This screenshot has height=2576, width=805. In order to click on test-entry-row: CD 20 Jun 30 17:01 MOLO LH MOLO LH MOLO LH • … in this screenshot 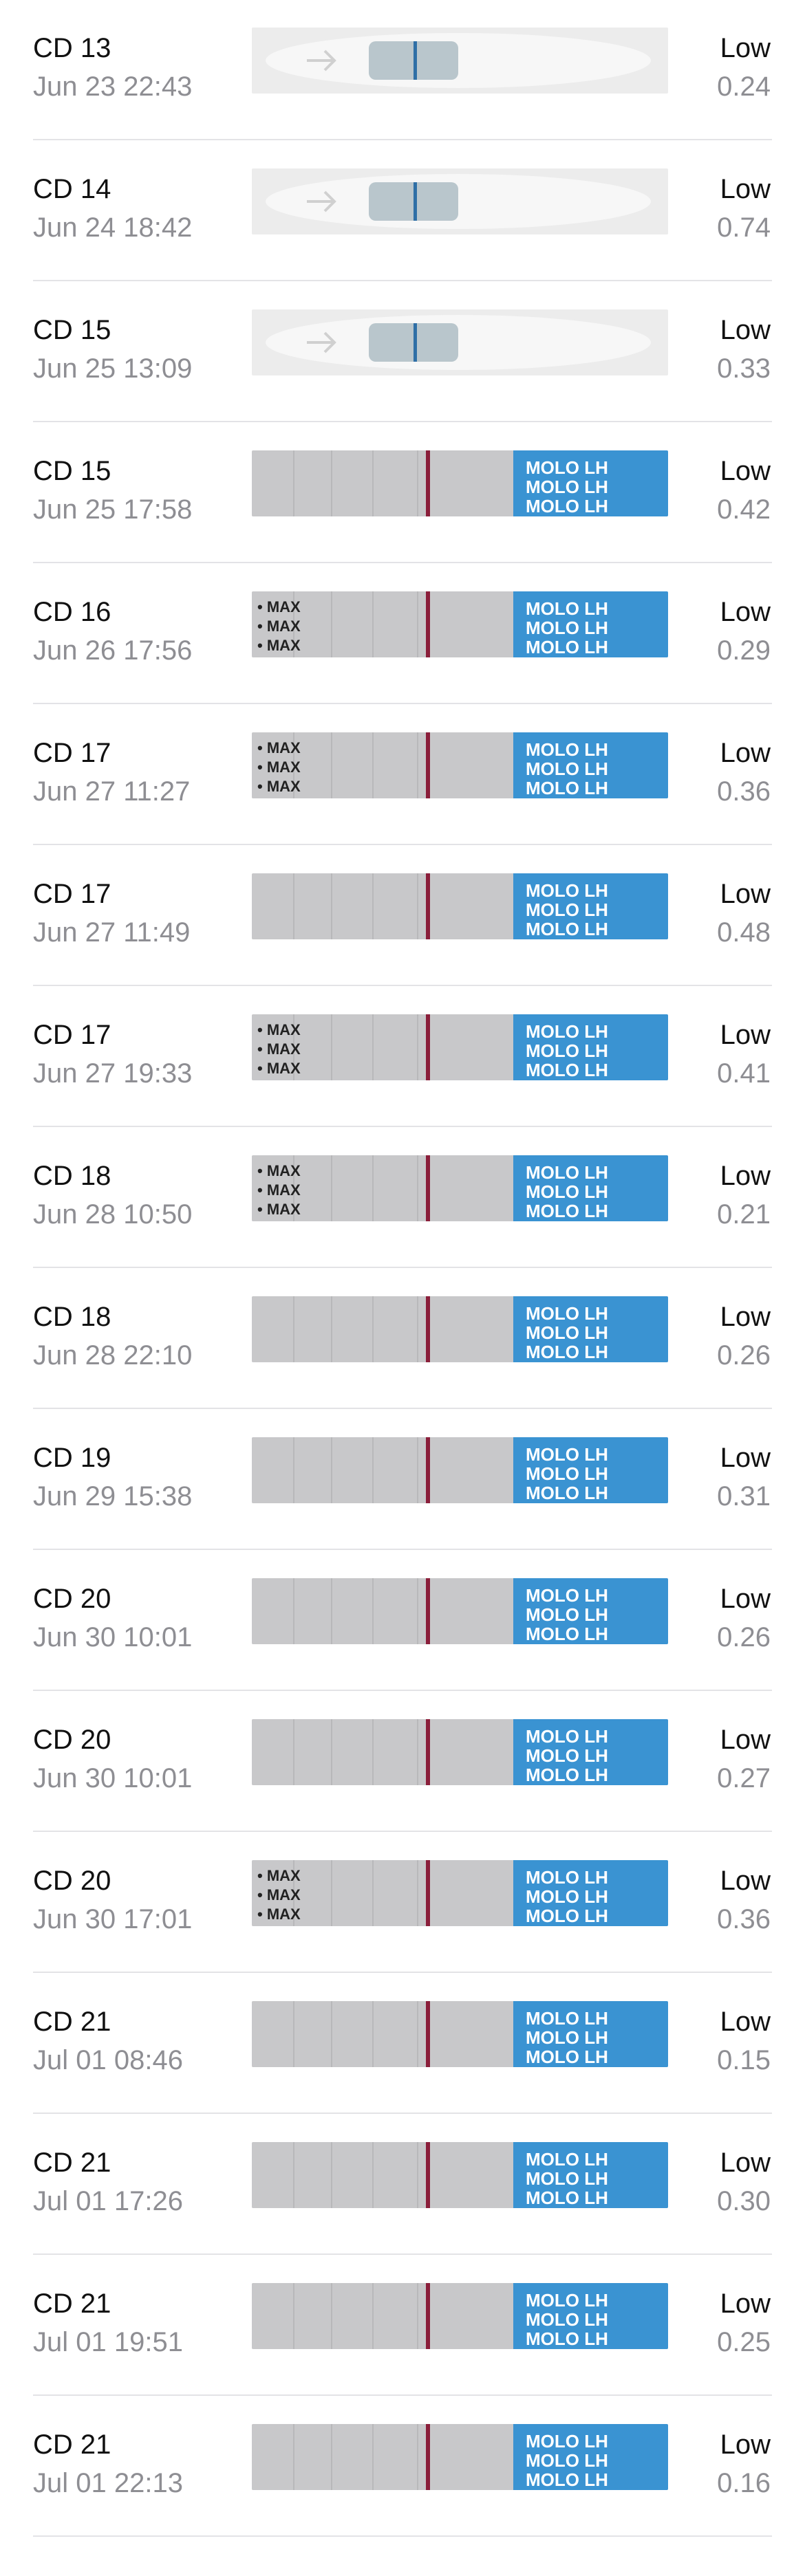, I will do `click(402, 1936)`.